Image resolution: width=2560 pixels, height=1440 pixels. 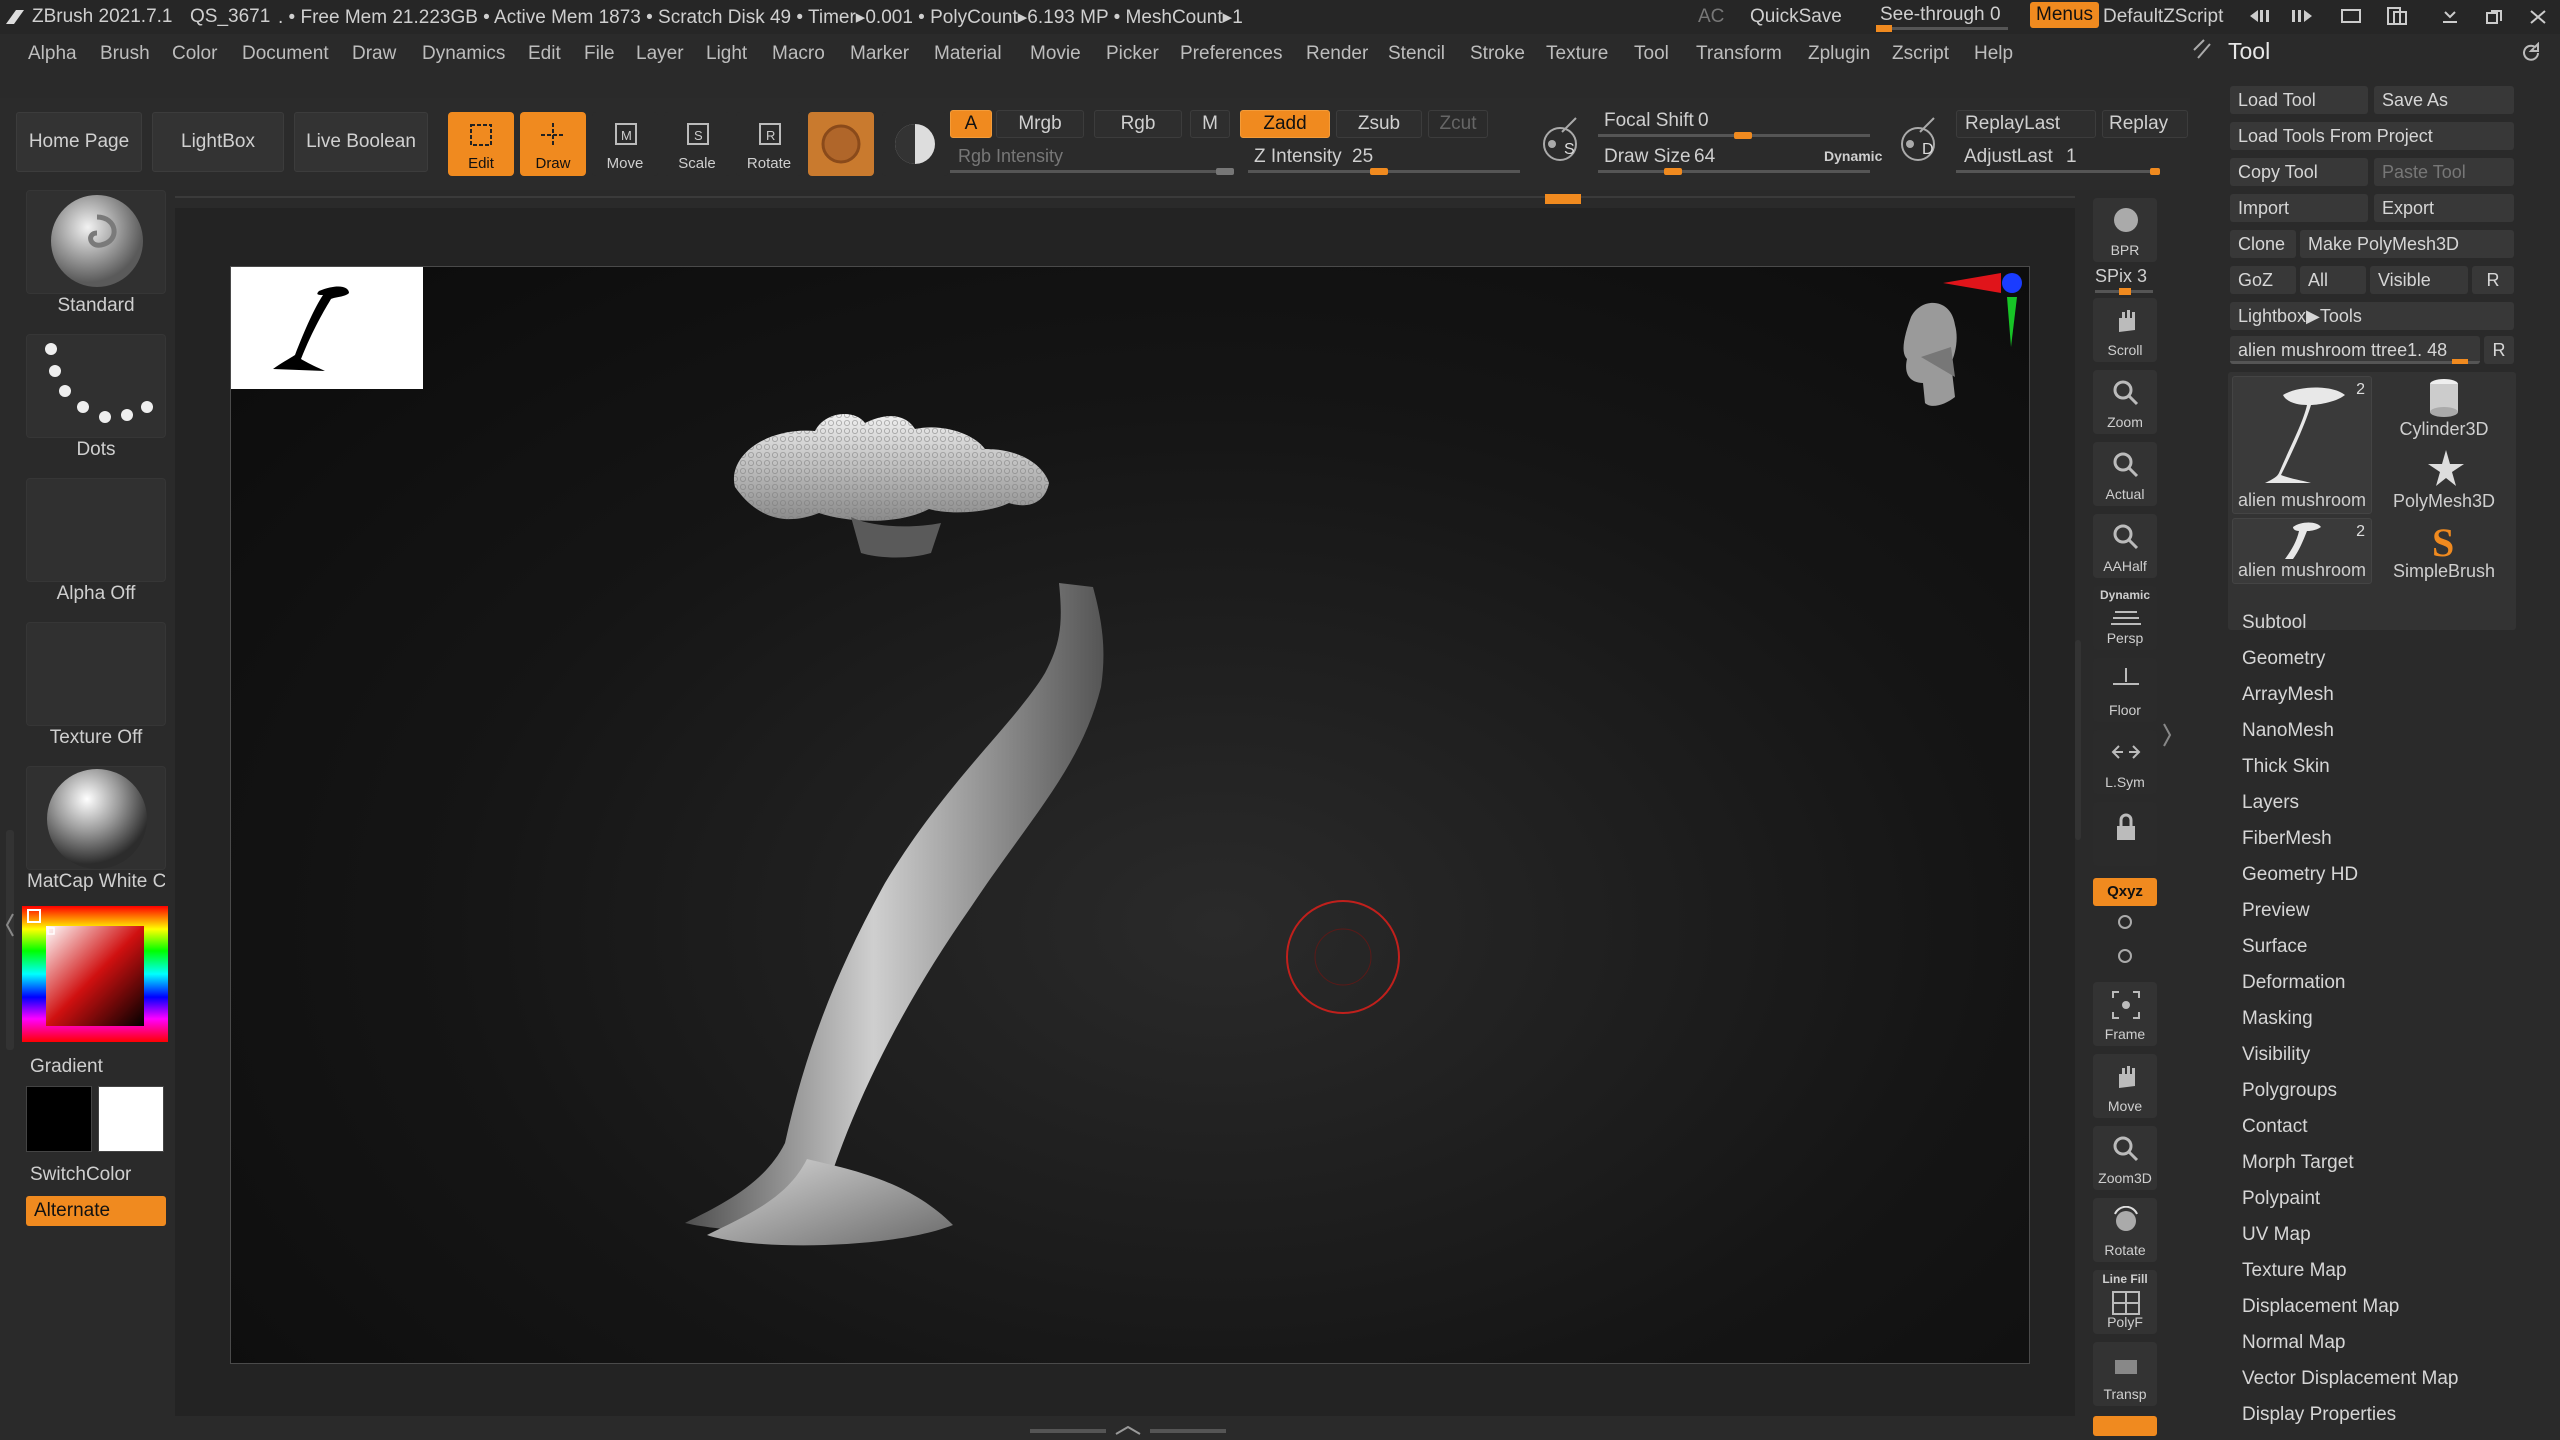 What do you see at coordinates (2125, 1302) in the screenshot?
I see `polyframe-button: Line Fill PolyF` at bounding box center [2125, 1302].